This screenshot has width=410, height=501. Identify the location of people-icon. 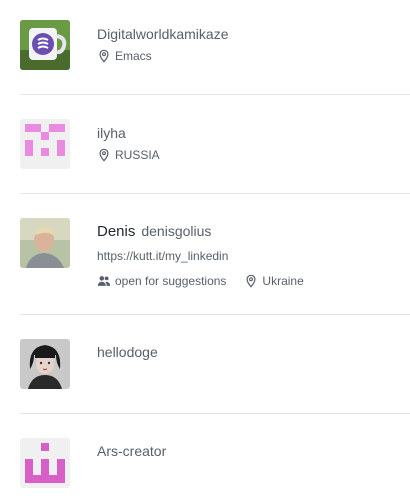
(104, 281).